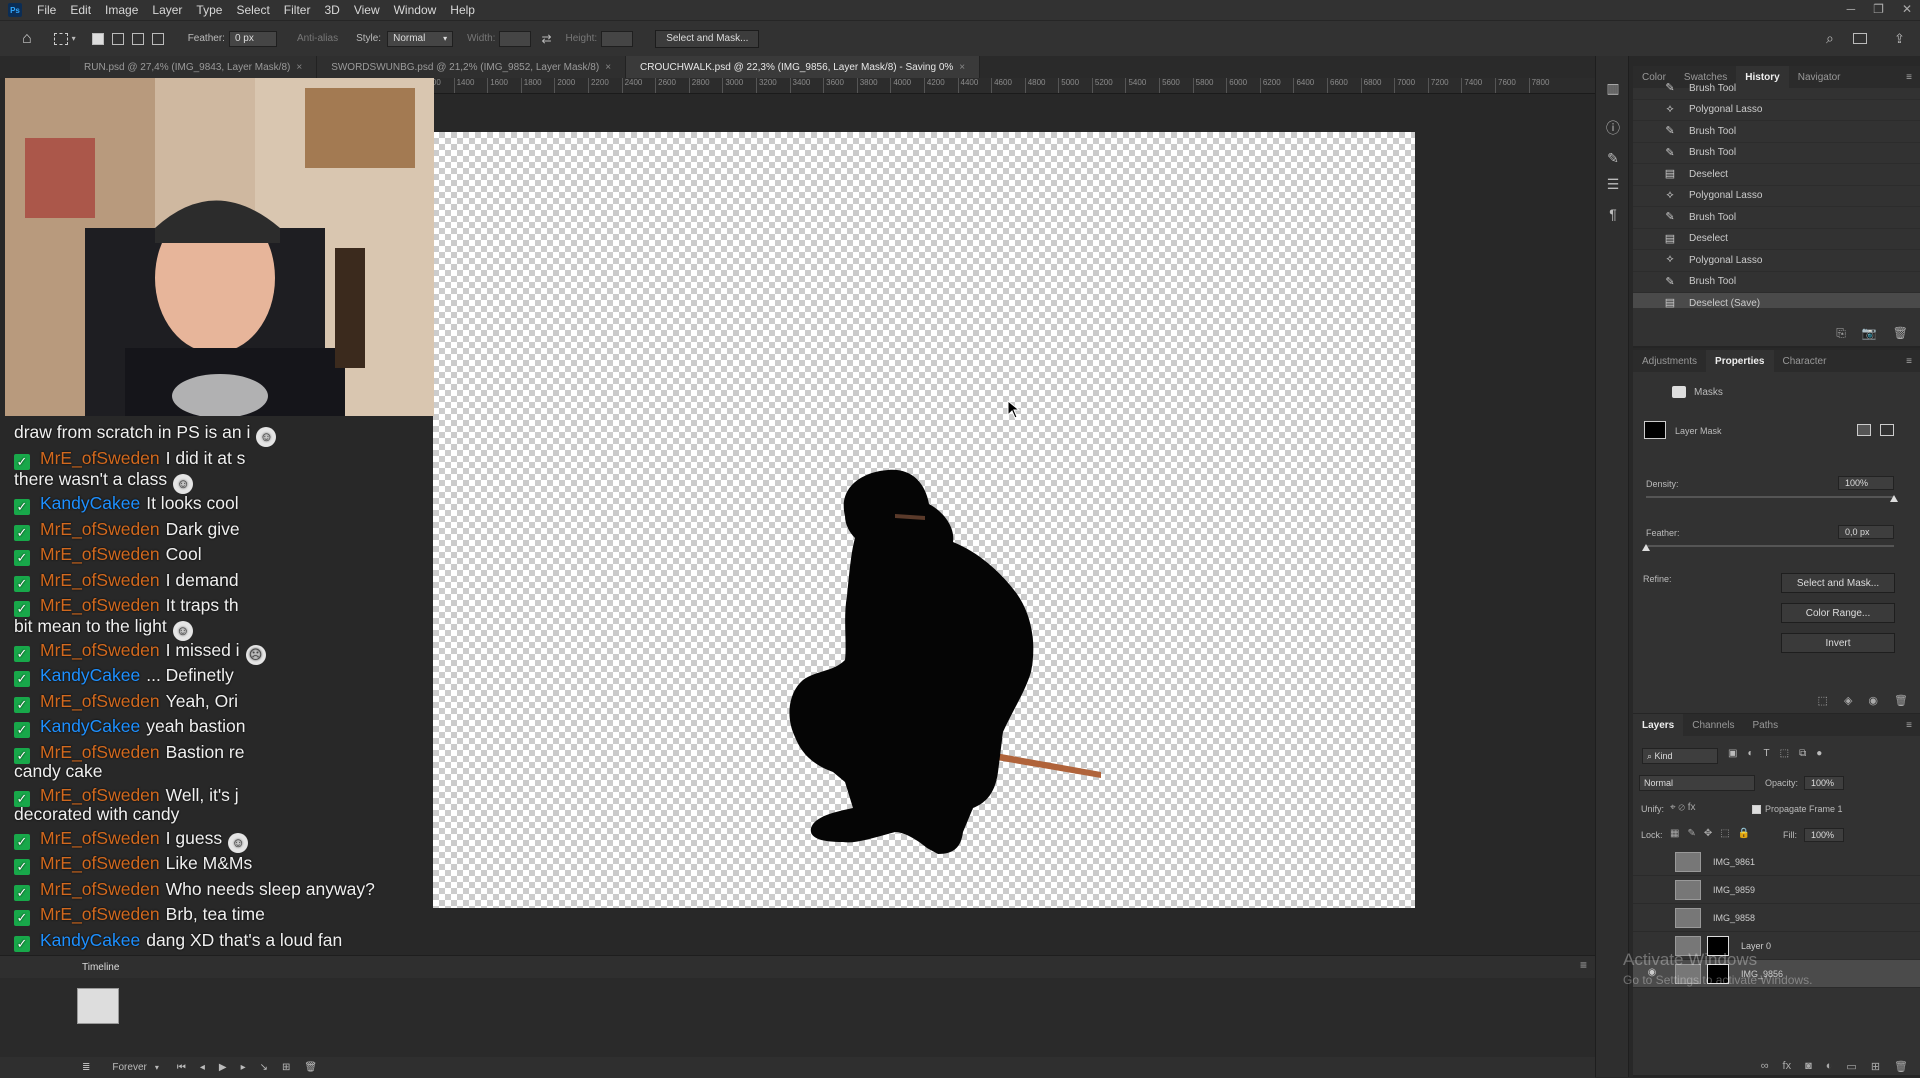 The image size is (1920, 1078). I want to click on tab-adjustments: Adjustments, so click(1669, 361).